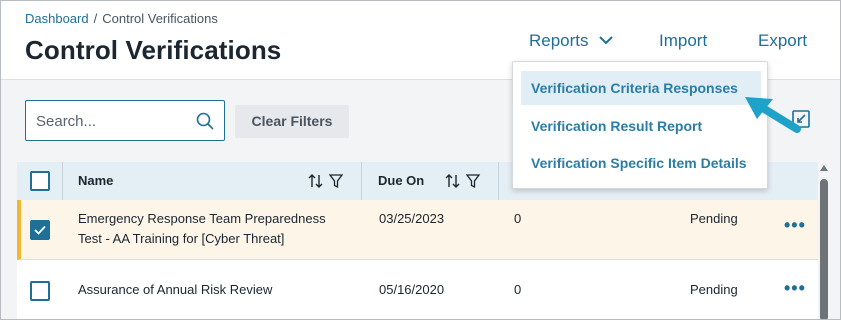 The width and height of the screenshot is (841, 320). I want to click on scroll-up-arrow-icon, so click(824, 168).